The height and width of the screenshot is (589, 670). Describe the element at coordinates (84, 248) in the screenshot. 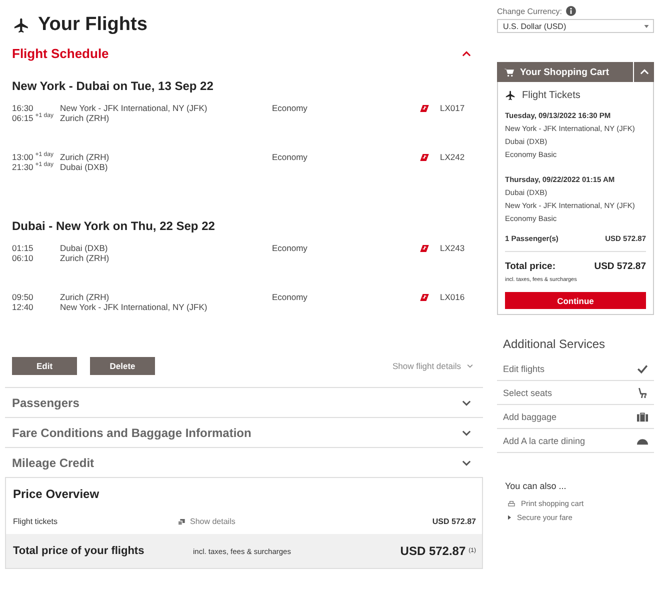

I see `departure-airport: Dubai (DXB)` at that location.